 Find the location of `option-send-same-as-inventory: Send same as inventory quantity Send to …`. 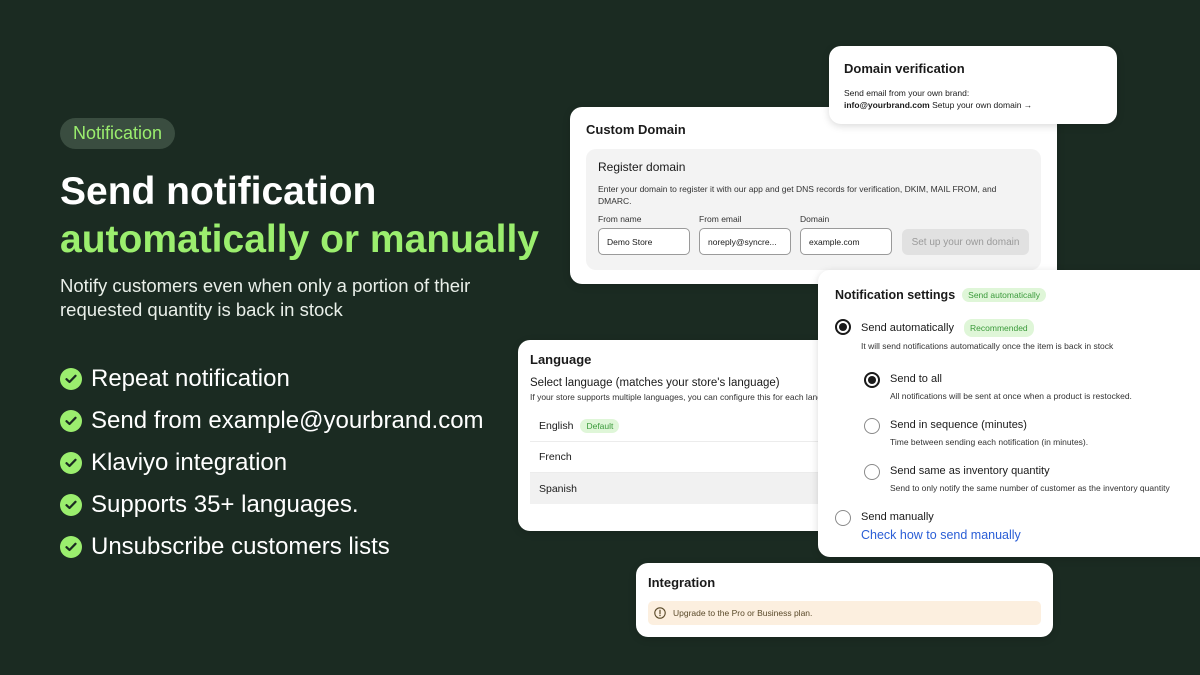

option-send-same-as-inventory: Send same as inventory quantity Send to … is located at coordinates (1032, 479).